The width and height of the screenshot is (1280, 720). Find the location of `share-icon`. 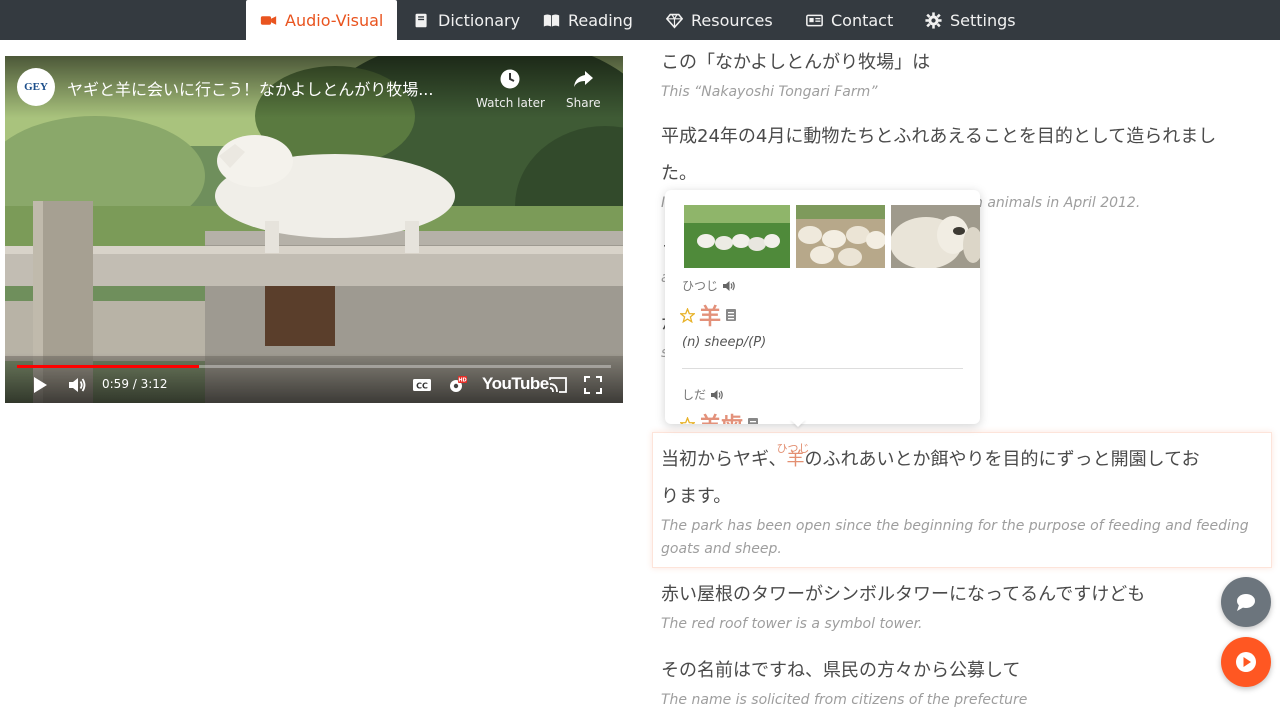

share-icon is located at coordinates (584, 79).